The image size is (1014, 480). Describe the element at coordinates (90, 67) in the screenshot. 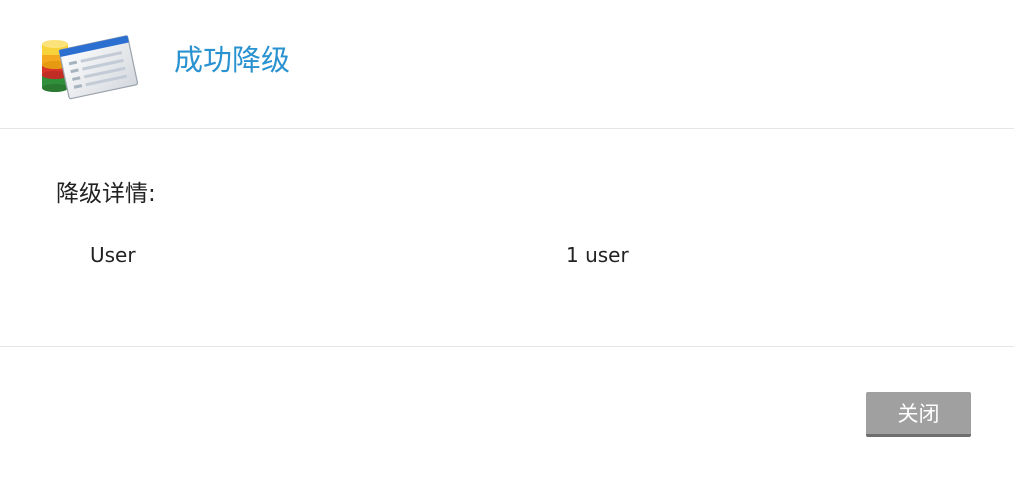

I see `database-list-icon` at that location.